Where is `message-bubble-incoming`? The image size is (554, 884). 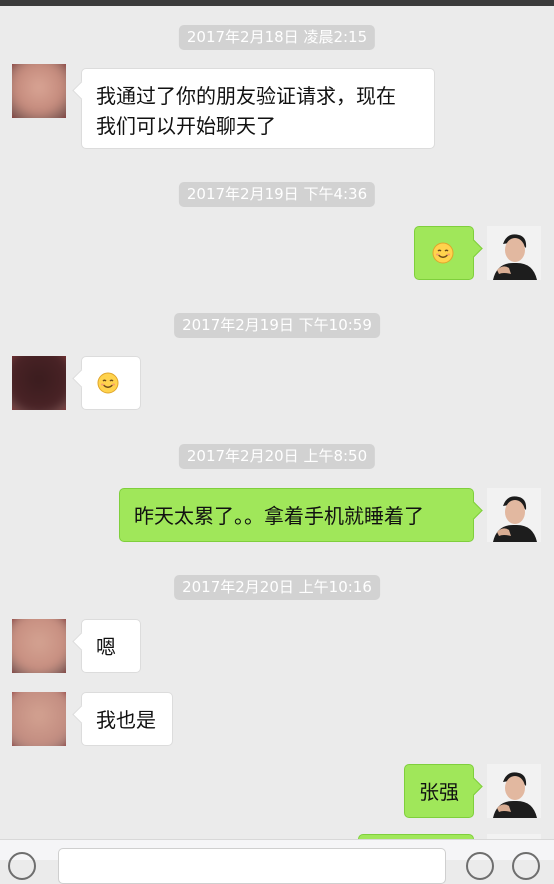 message-bubble-incoming is located at coordinates (111, 383).